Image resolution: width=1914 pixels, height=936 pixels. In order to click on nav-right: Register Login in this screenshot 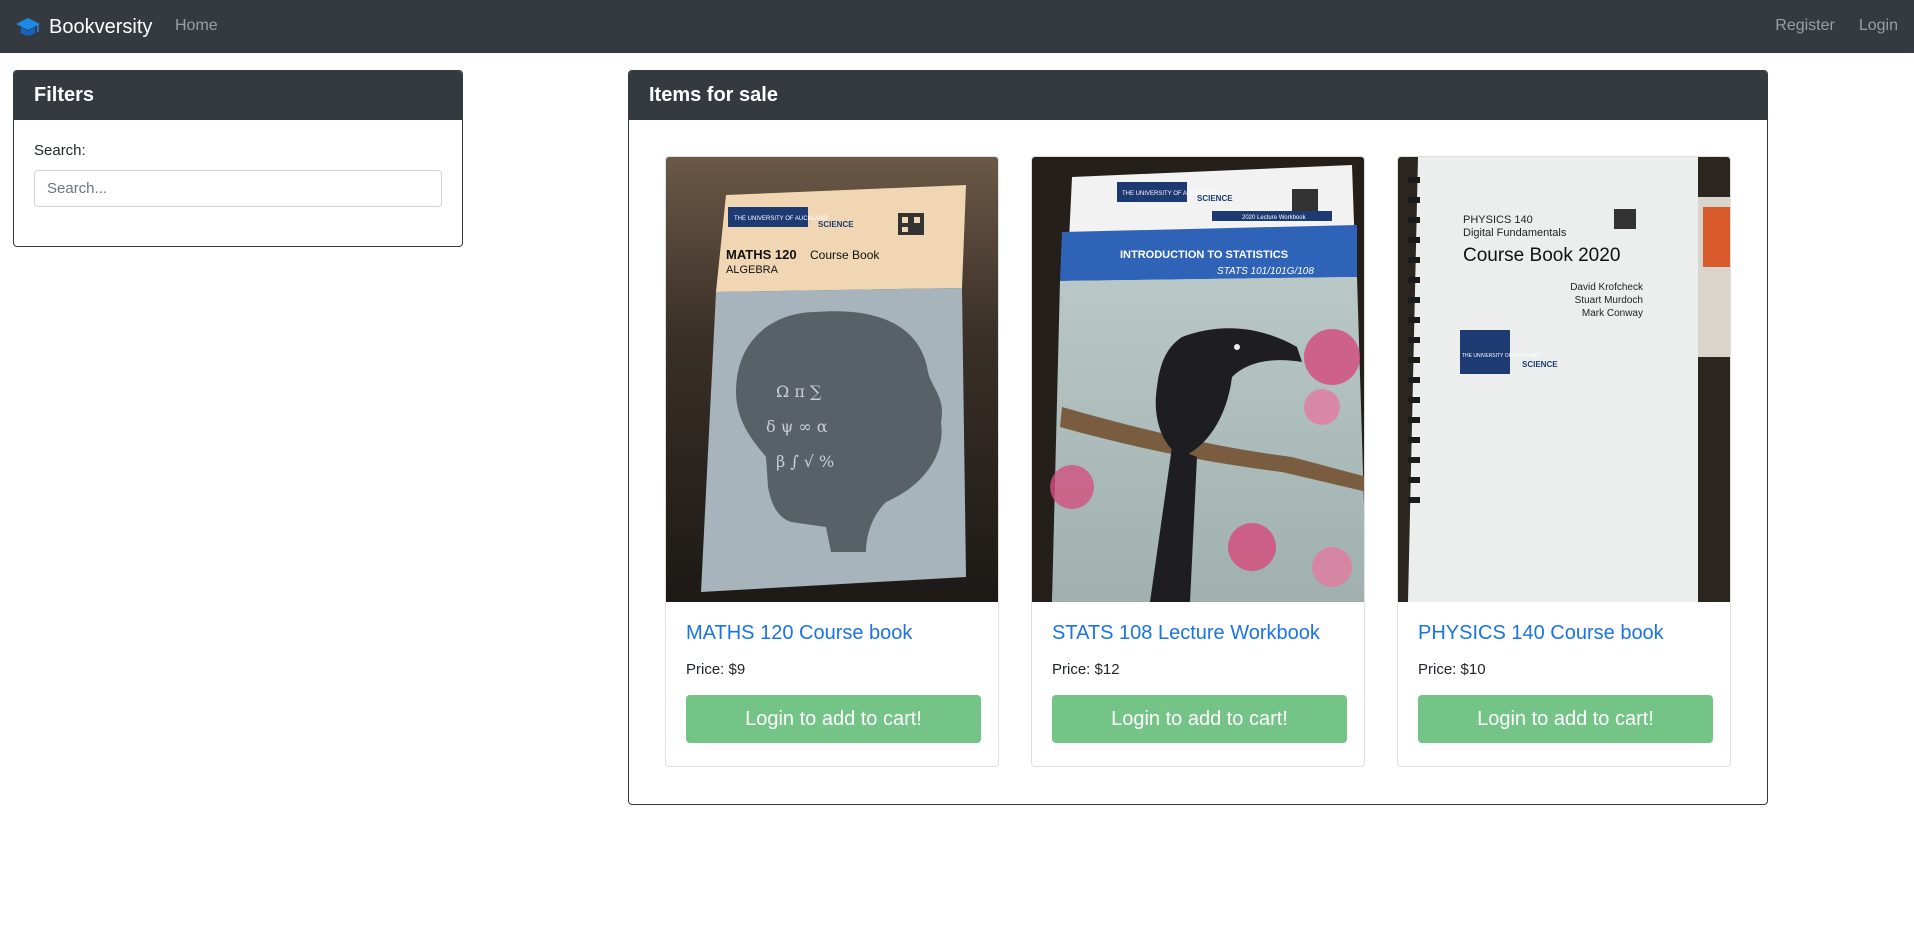, I will do `click(1824, 26)`.